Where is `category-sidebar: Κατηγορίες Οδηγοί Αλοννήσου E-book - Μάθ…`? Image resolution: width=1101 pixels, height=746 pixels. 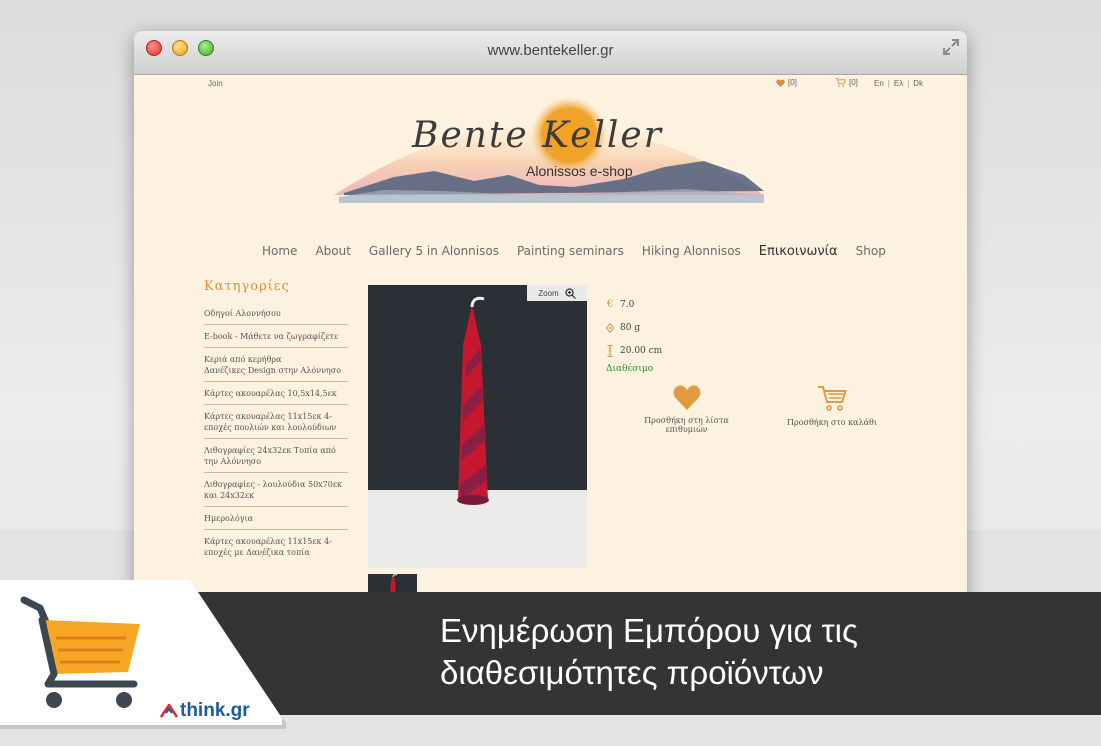
category-sidebar: Κατηγορίες Οδηγοί Αλοννήσου E-book - Μάθ… is located at coordinates (276, 421).